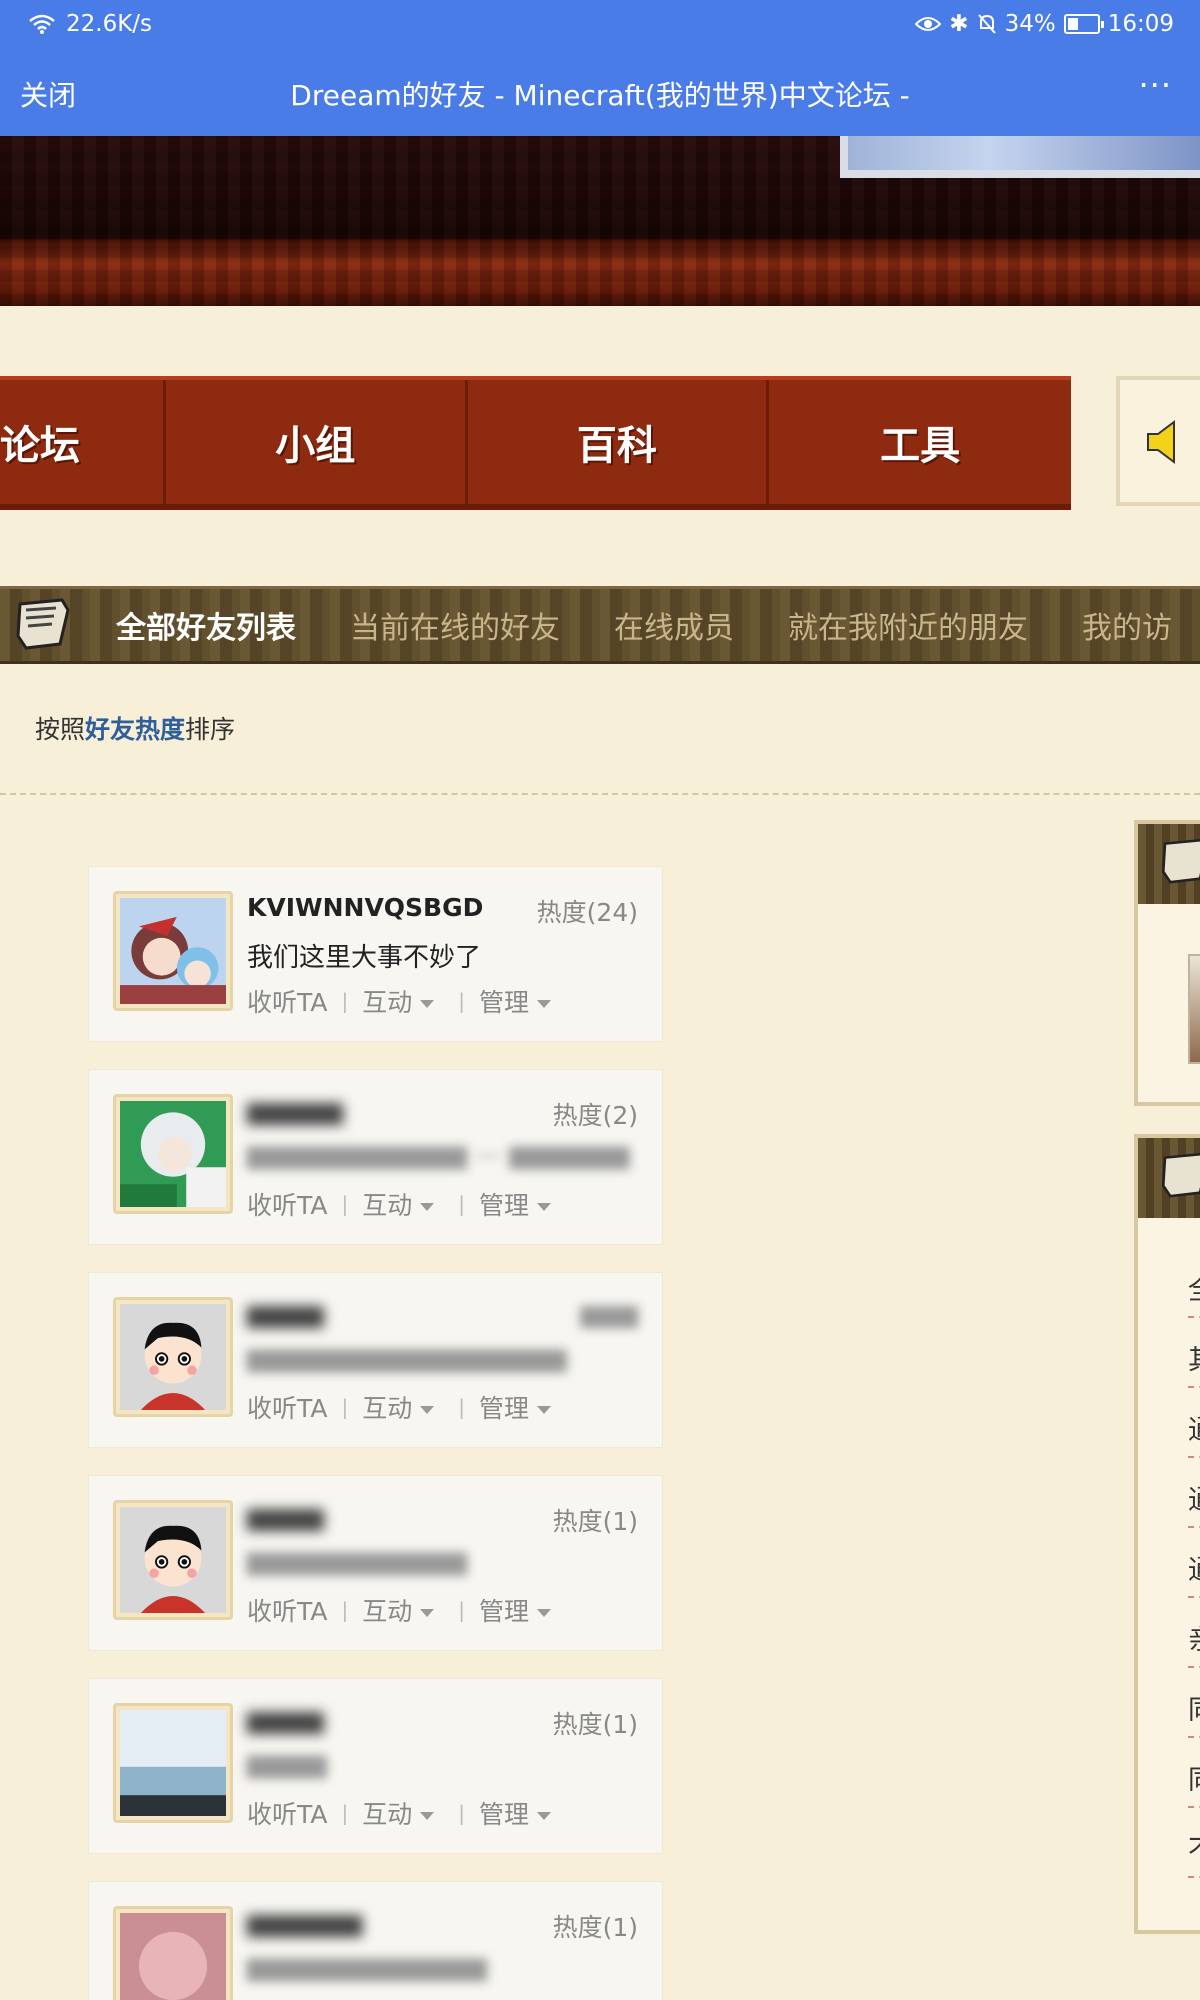 This screenshot has height=2000, width=1200. Describe the element at coordinates (375, 1360) in the screenshot. I see `friend-card: ▆▆▆▆ ▆▆▆ ▆▆▆▆▆▆▆▆▆▆▆▆▆▆▆▆ 收听TA | 互动 | 管理` at that location.